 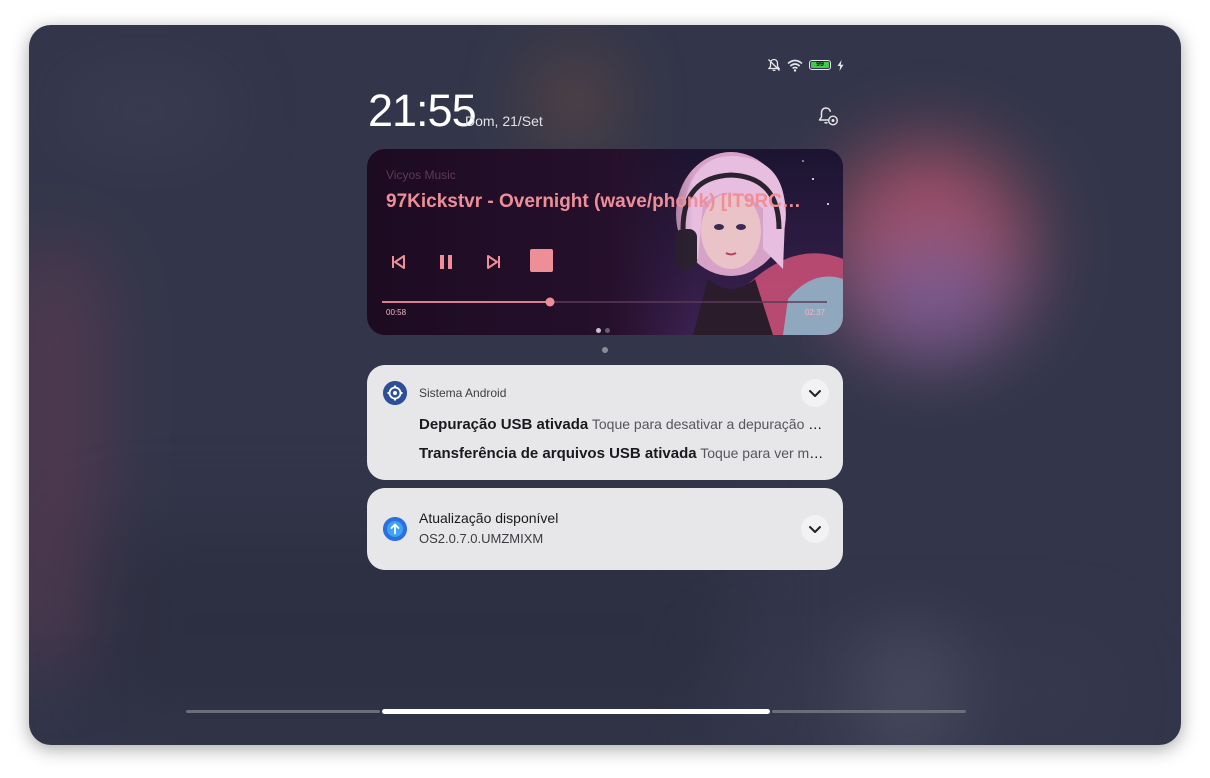 I want to click on media-app-name: Vicyos Music, so click(x=421, y=175).